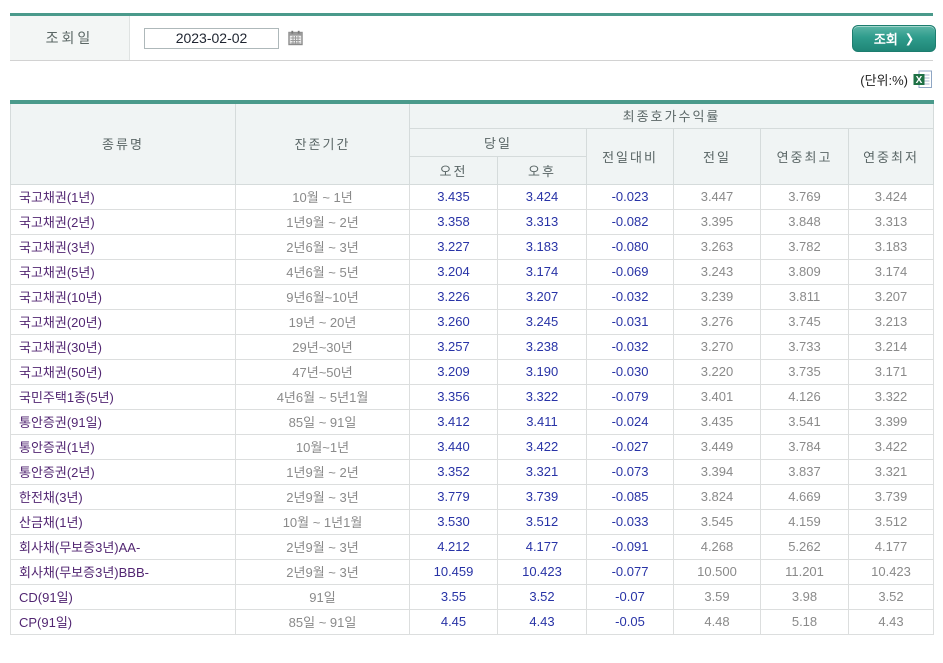 This screenshot has width=943, height=663. Describe the element at coordinates (123, 396) in the screenshot. I see `type-cell: 국민주택1종(5년)` at that location.